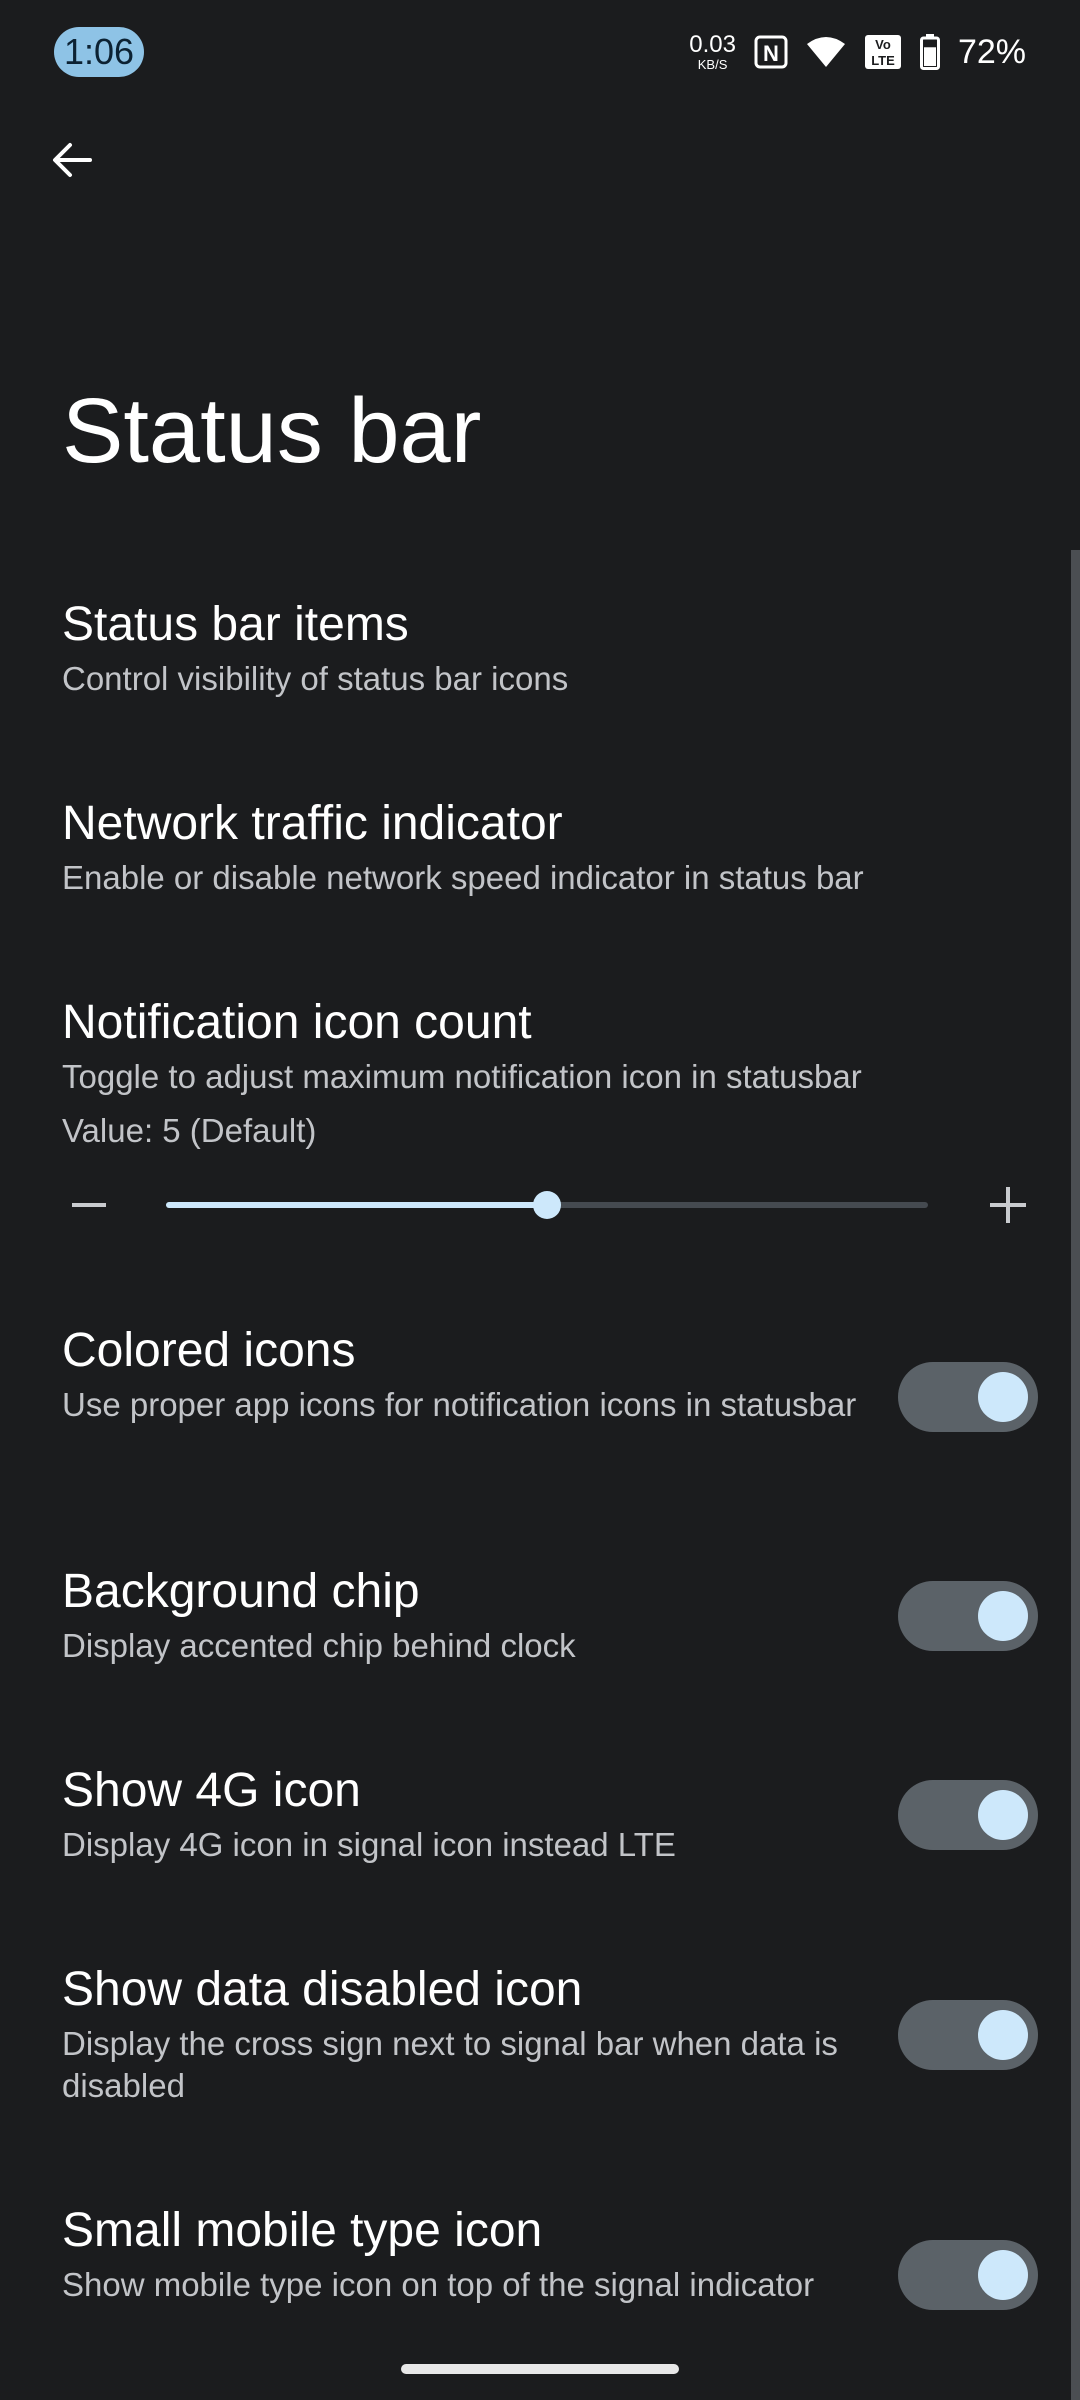 The width and height of the screenshot is (1080, 2400). I want to click on network-speed-value: 0.03, so click(712, 44).